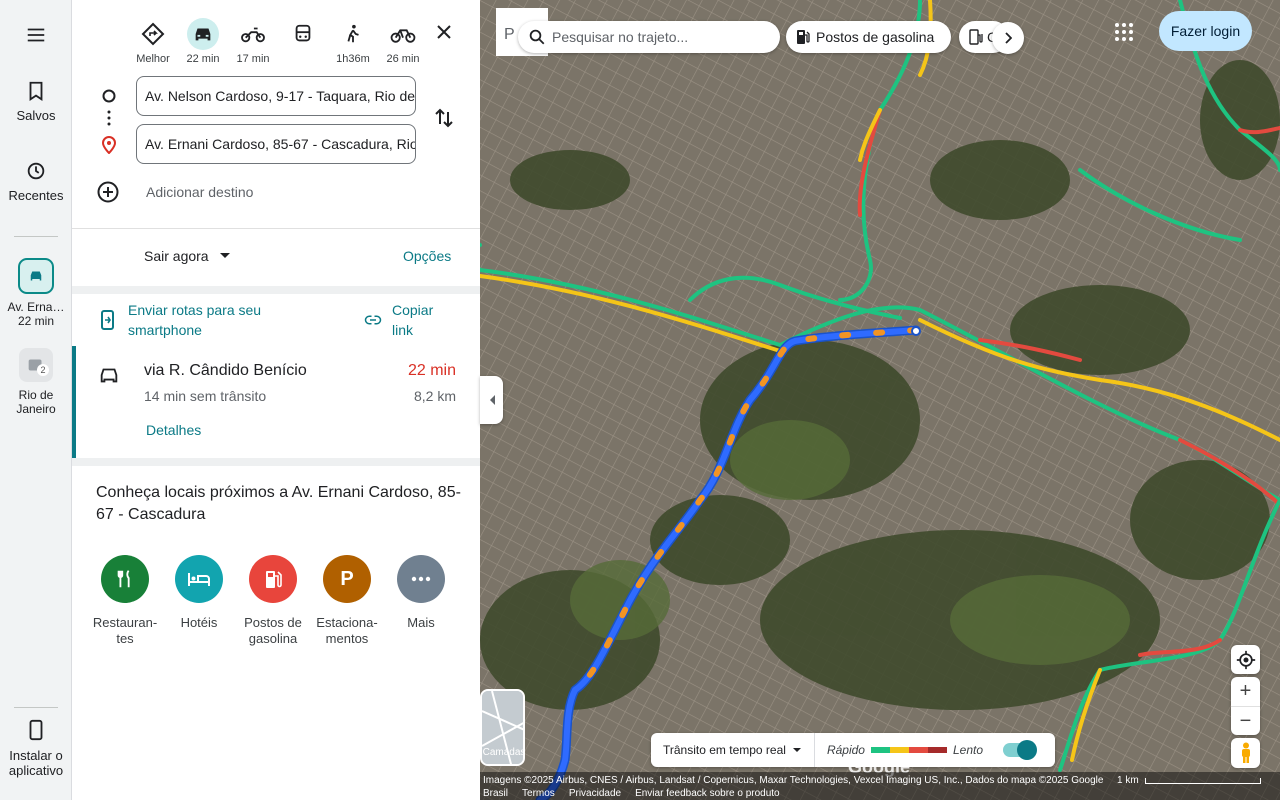  Describe the element at coordinates (937, 750) in the screenshot. I see `swatch-very-slow` at that location.